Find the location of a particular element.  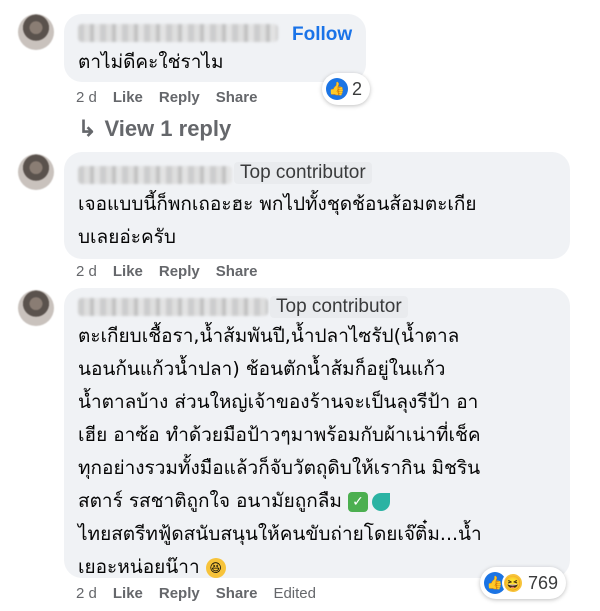

leaf-emoji-icon is located at coordinates (380, 501).